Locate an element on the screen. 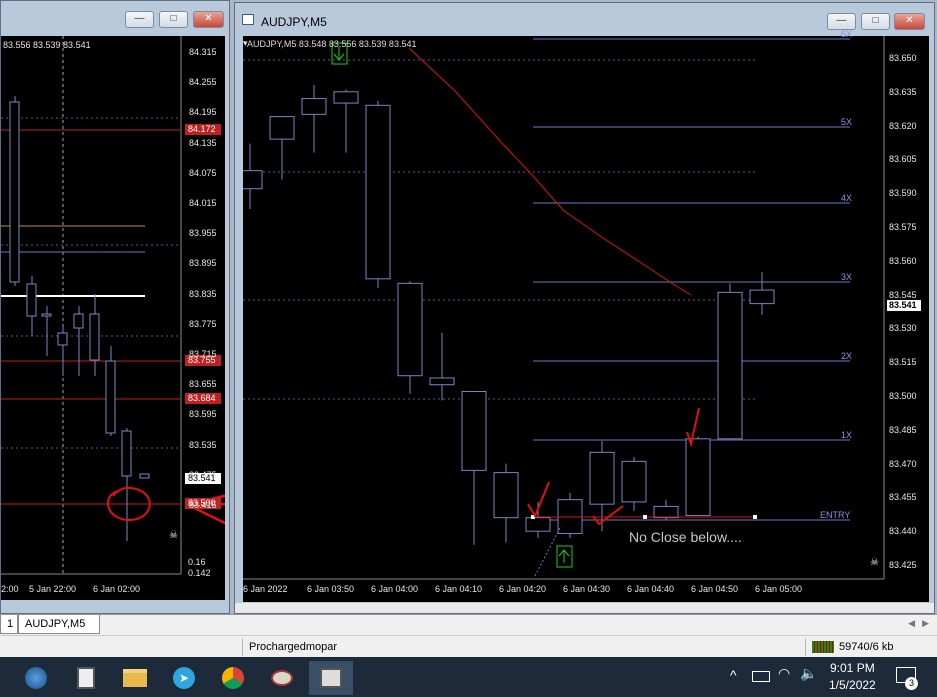 The image size is (937, 697). main-time-axis-label: 6 Jan 04:00 is located at coordinates (395, 589).